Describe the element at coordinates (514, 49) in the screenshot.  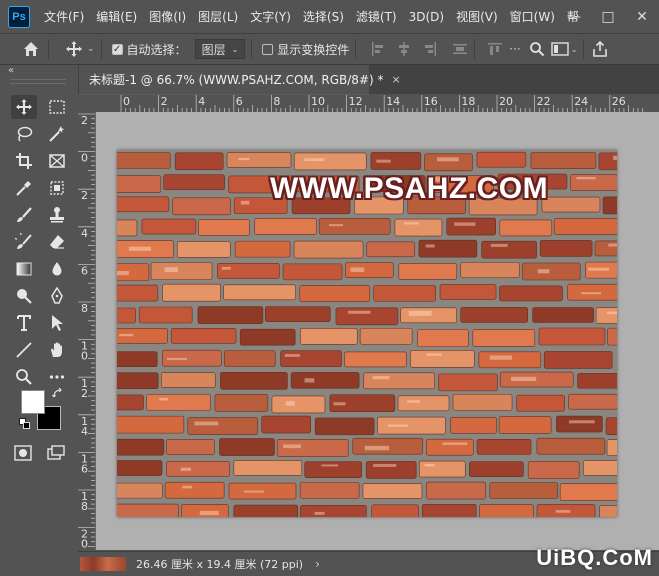
I see `more-icon: ···` at that location.